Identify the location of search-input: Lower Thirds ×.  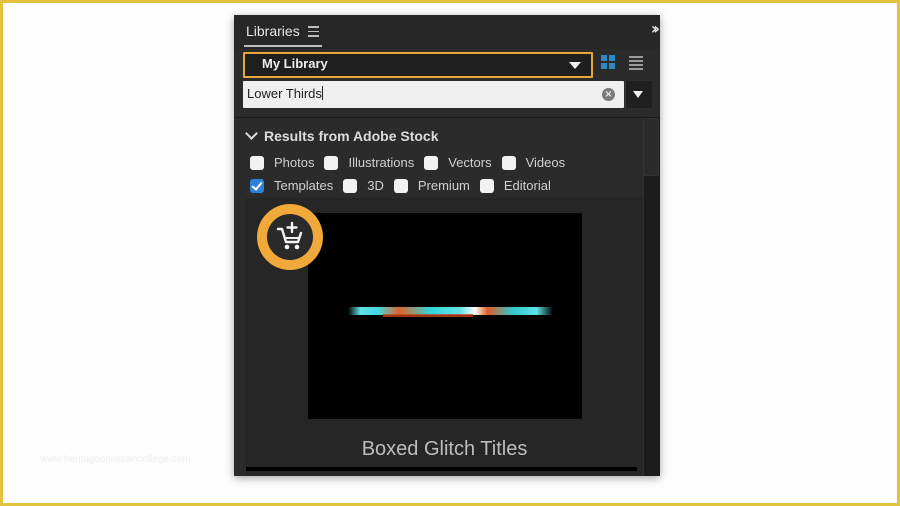
(433, 94).